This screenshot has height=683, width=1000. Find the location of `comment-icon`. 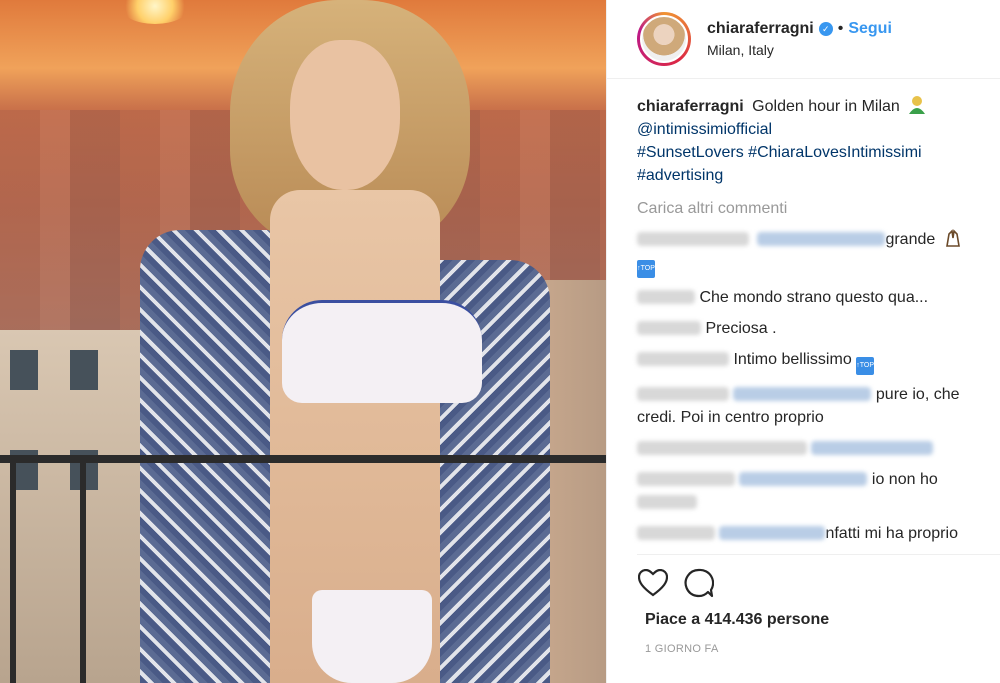

comment-icon is located at coordinates (699, 583).